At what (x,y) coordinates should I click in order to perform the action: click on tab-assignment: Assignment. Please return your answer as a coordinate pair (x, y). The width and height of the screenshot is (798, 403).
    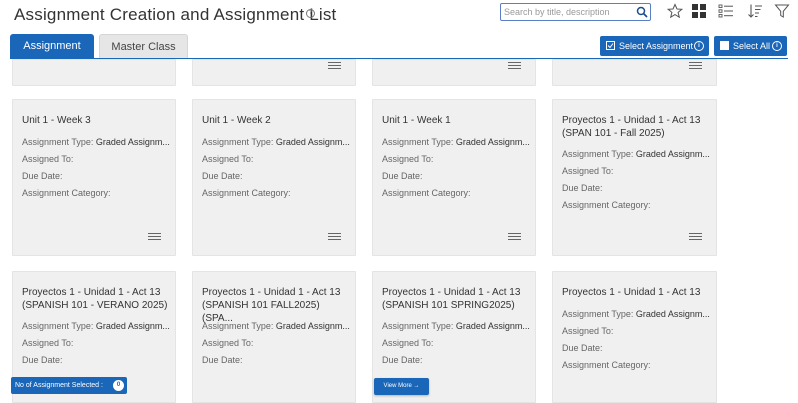
    Looking at the image, I should click on (52, 46).